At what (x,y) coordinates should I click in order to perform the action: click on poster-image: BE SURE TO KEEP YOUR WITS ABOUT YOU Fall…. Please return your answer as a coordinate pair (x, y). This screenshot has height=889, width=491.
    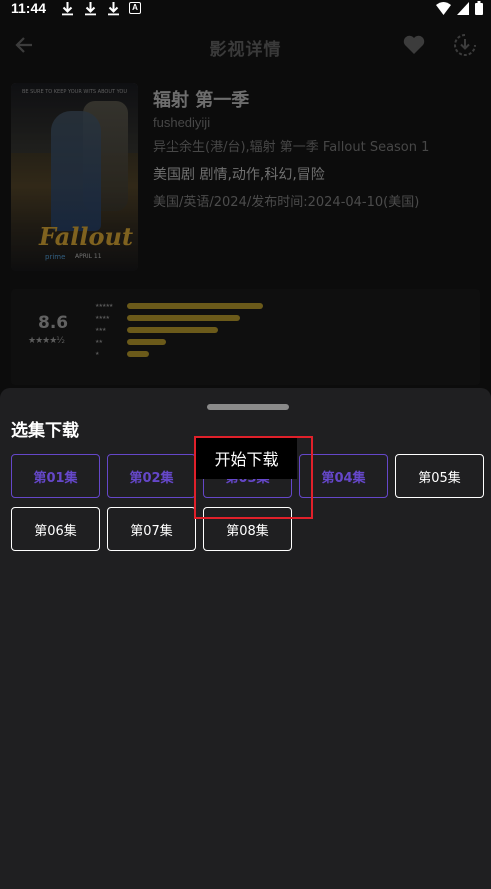
    Looking at the image, I should click on (74, 177).